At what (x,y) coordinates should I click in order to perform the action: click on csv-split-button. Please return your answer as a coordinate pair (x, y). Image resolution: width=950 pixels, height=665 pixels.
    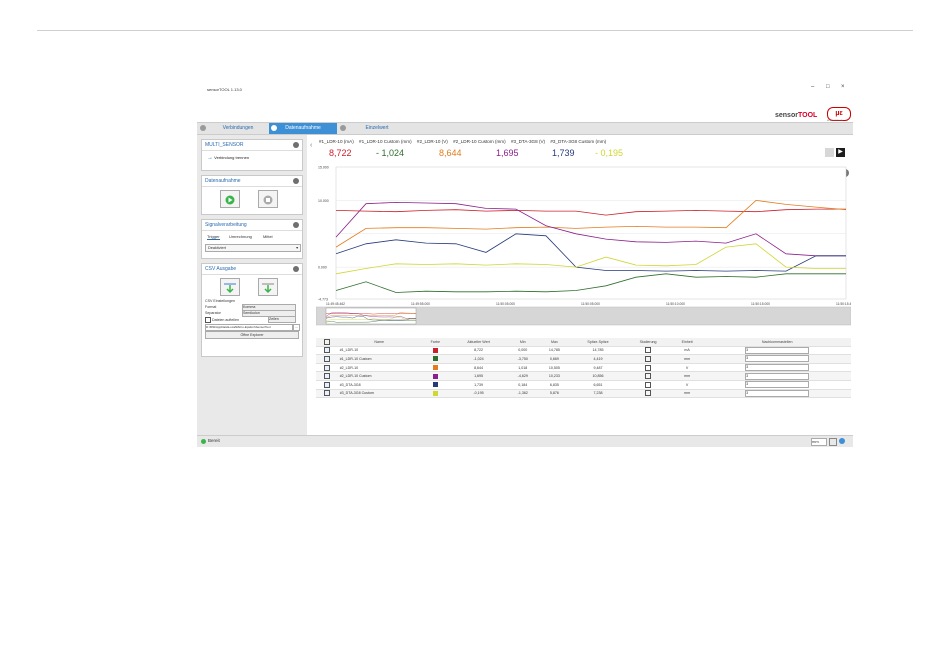
    Looking at the image, I should click on (268, 287).